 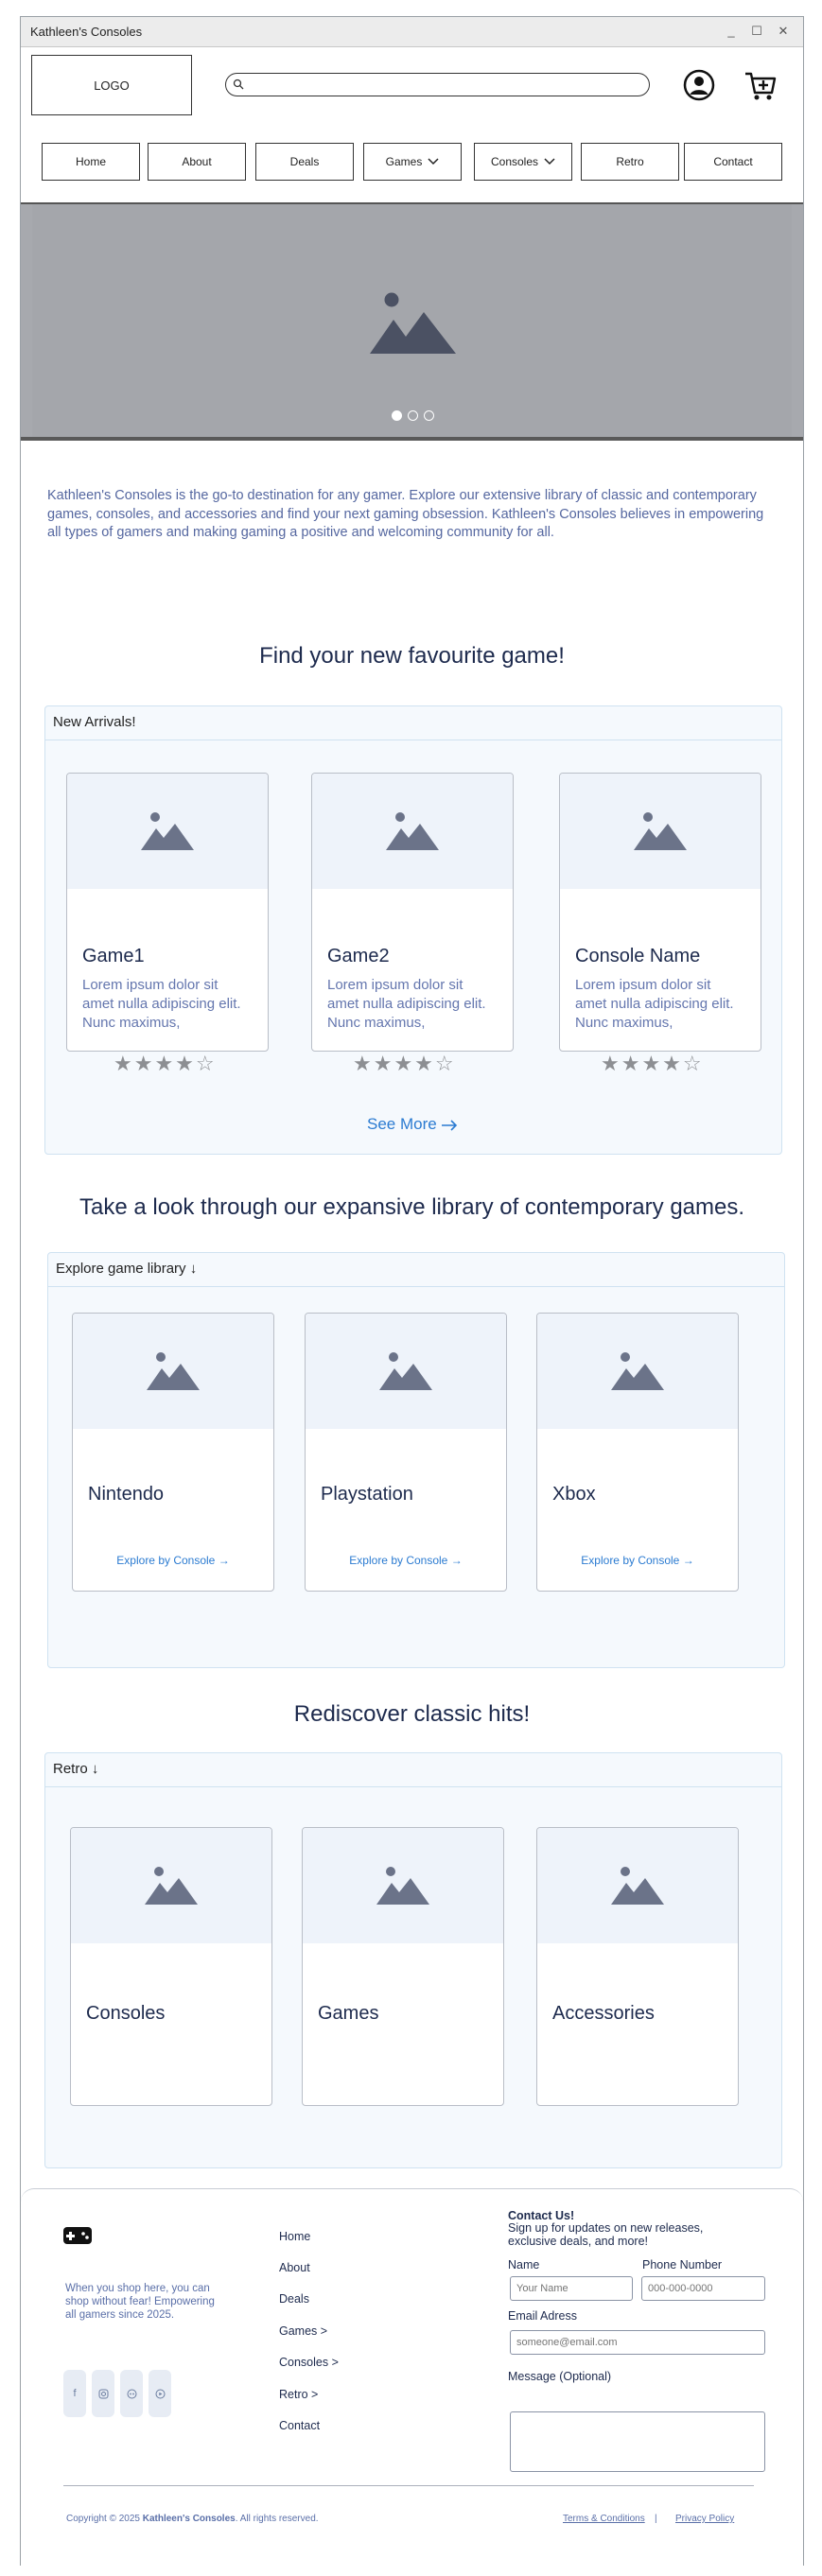 What do you see at coordinates (309, 2362) in the screenshot?
I see `footer-link-consoles: Consoles >` at bounding box center [309, 2362].